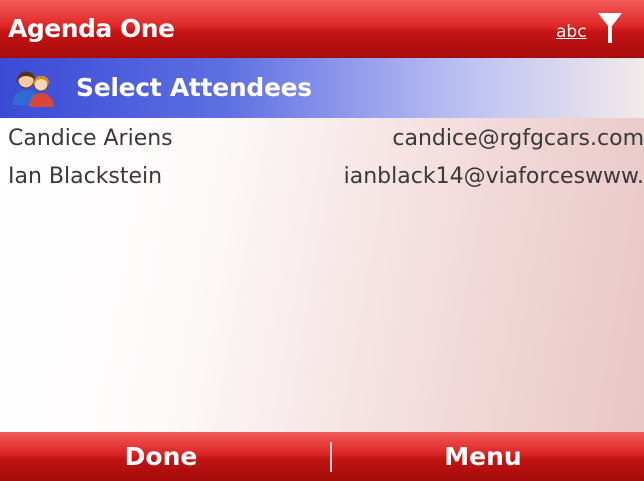 Image resolution: width=644 pixels, height=481 pixels. Describe the element at coordinates (483, 456) in the screenshot. I see `menu-softkey: Menu` at that location.